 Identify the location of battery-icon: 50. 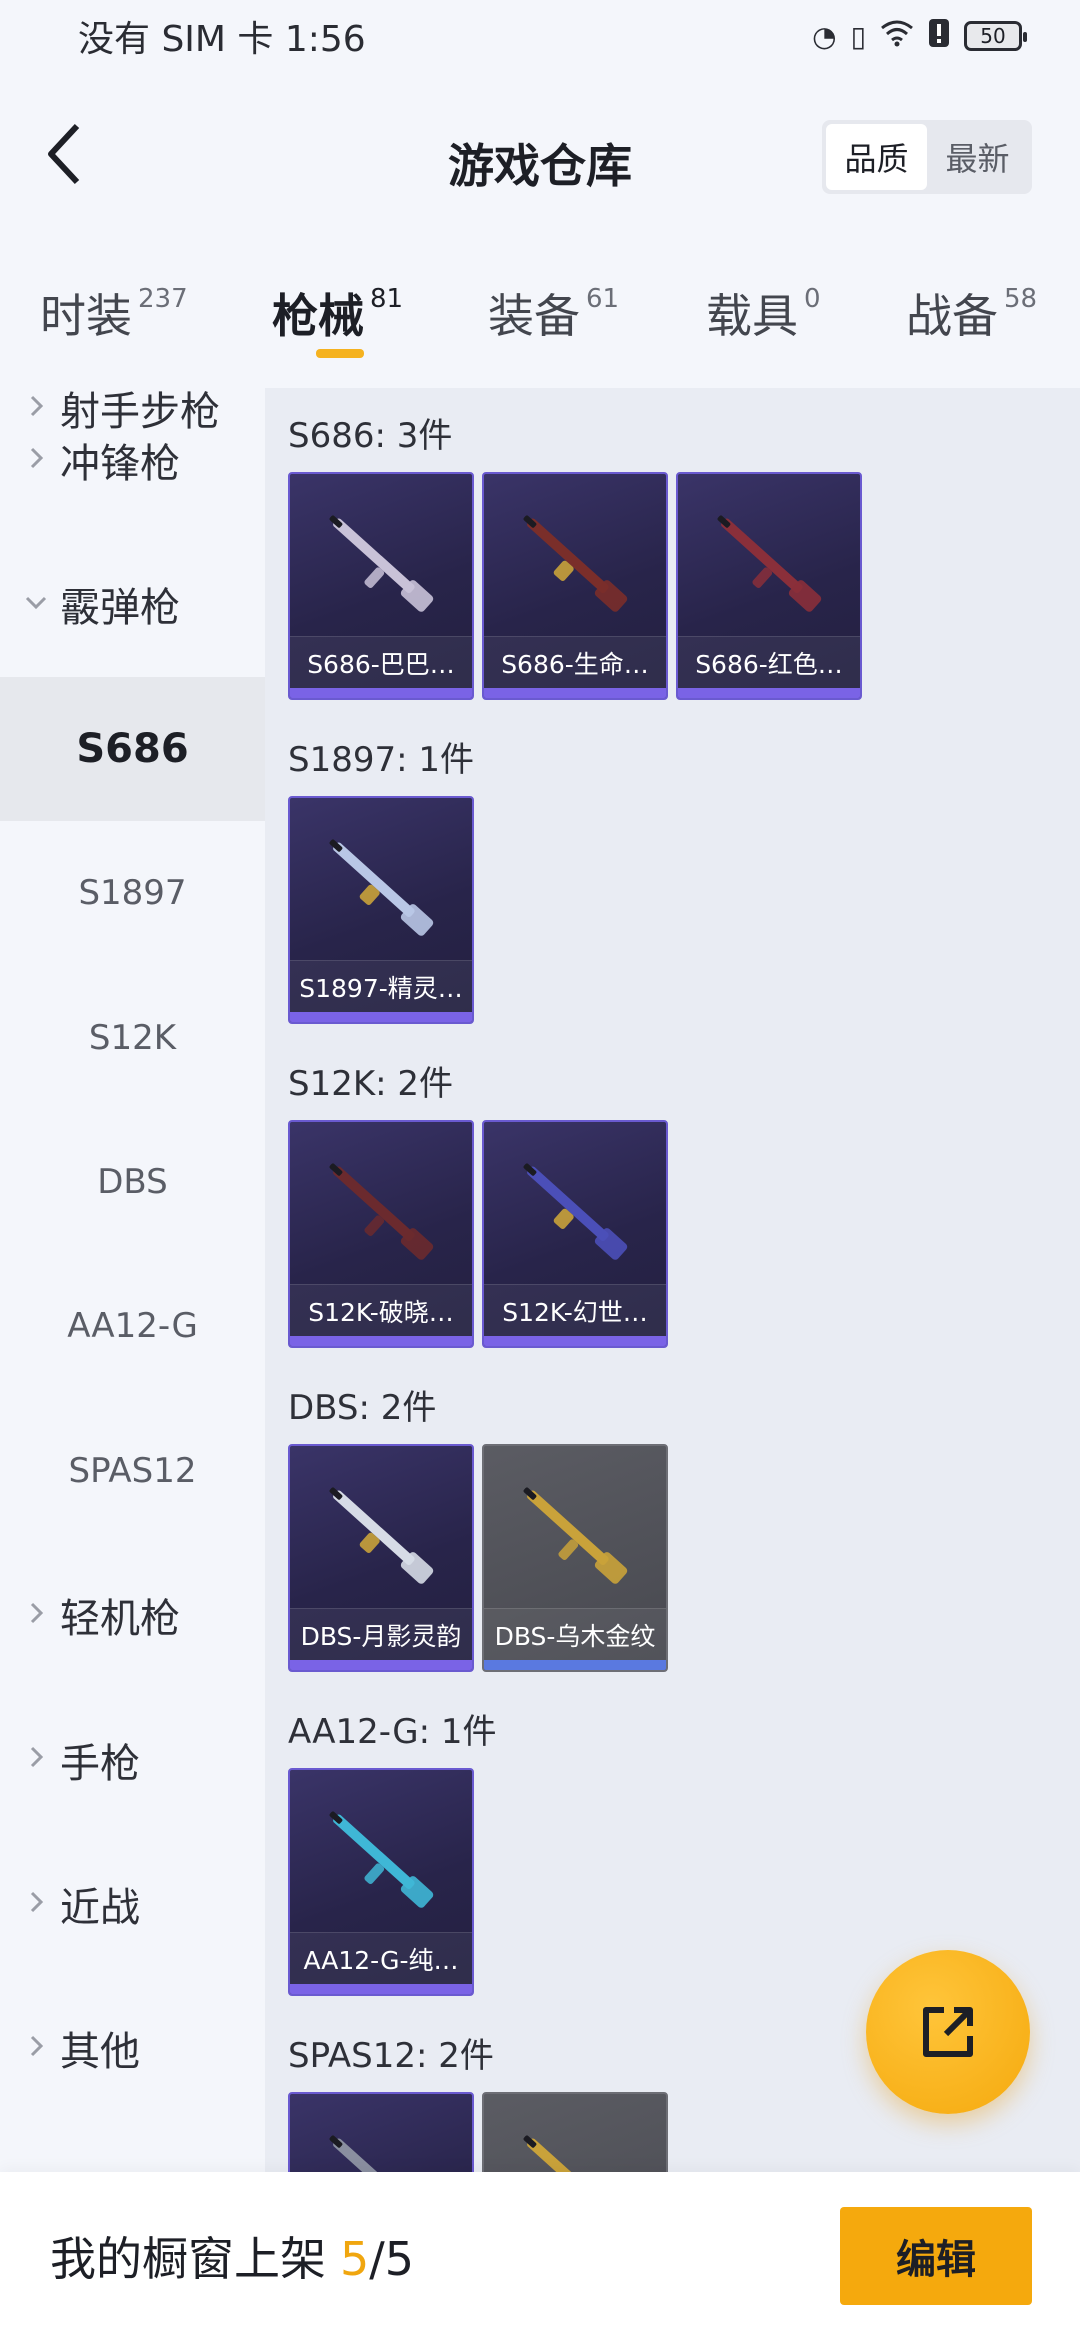
(995, 36).